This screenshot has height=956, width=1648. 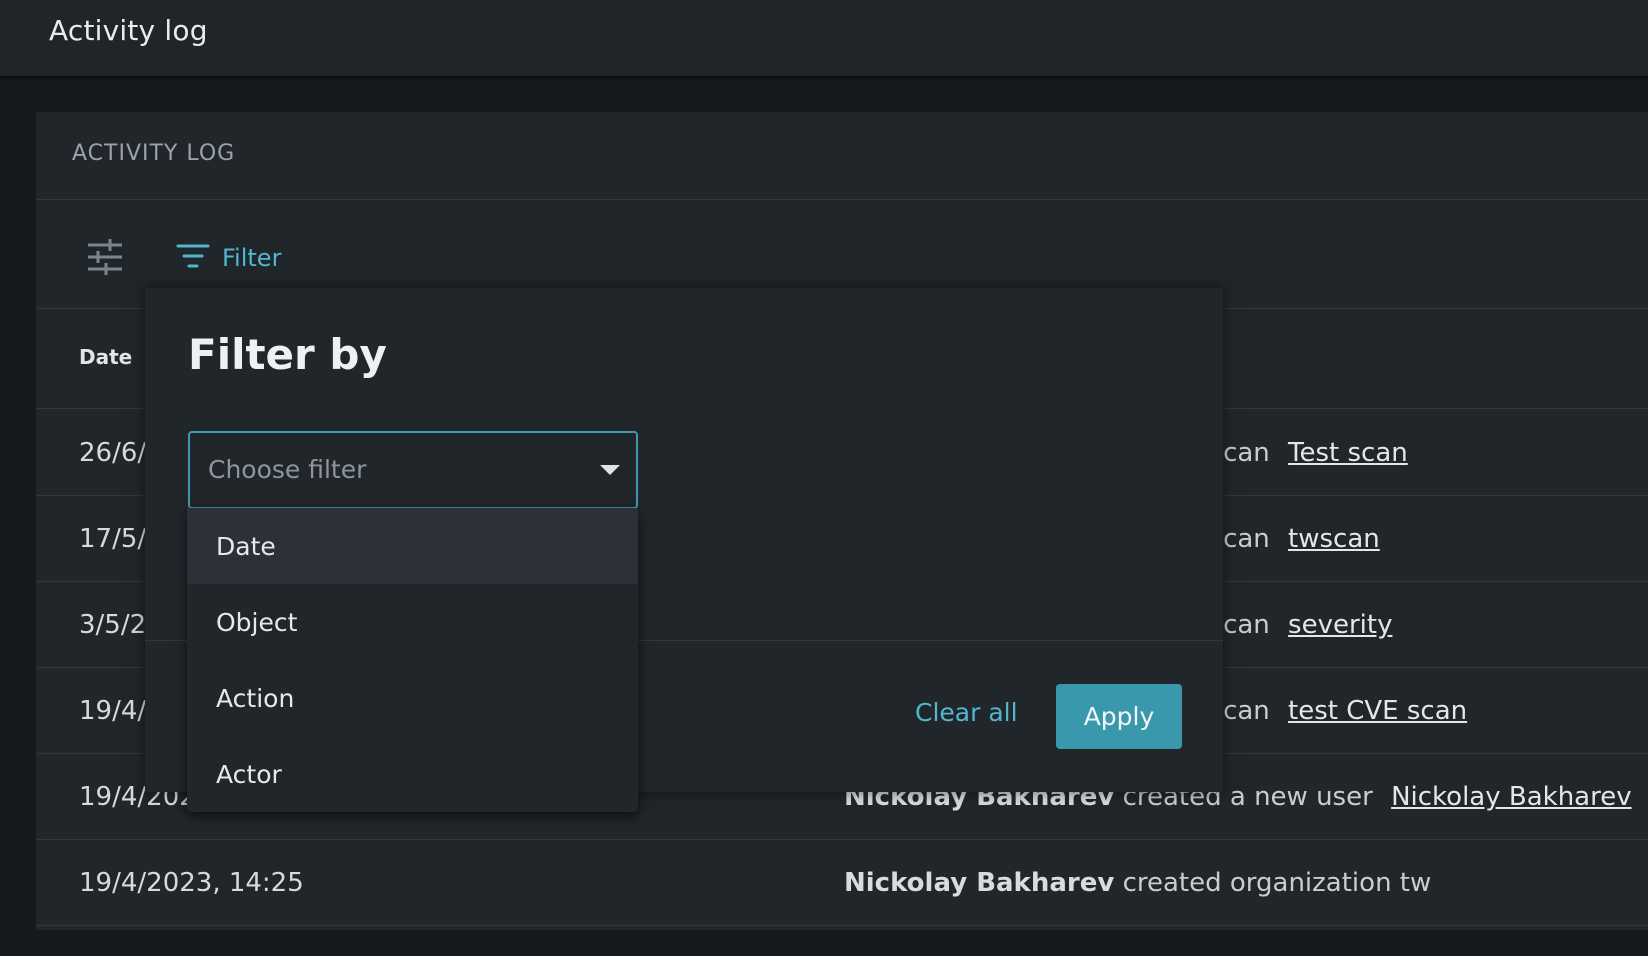 I want to click on filter-button: Filter, so click(x=228, y=258).